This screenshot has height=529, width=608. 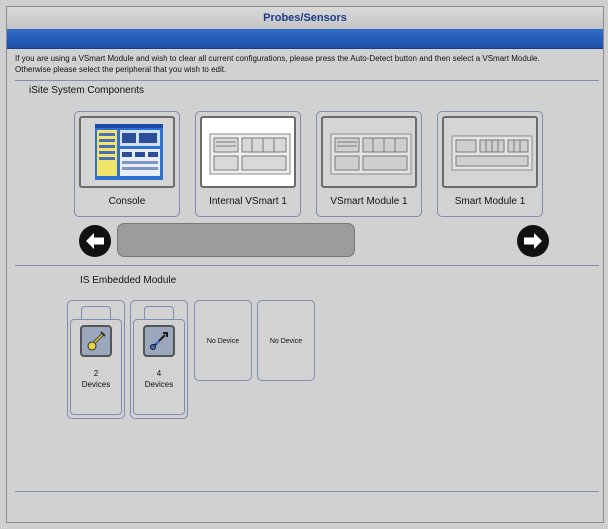 What do you see at coordinates (127, 201) in the screenshot?
I see `component-label: Console` at bounding box center [127, 201].